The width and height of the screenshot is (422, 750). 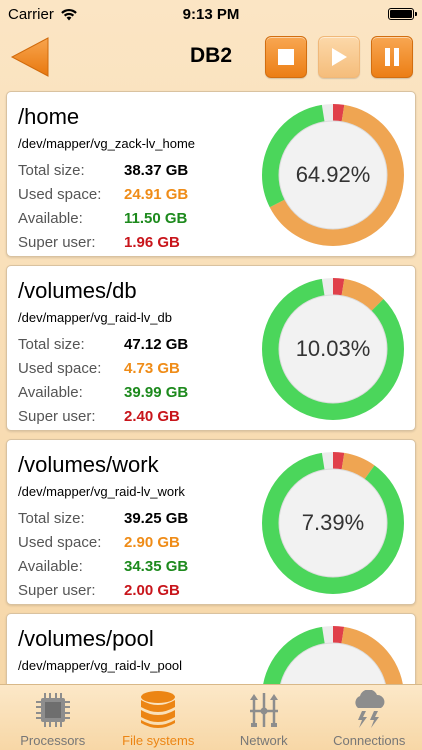 I want to click on used-space-row: Used space: 4.73 GB, so click(x=99, y=368).